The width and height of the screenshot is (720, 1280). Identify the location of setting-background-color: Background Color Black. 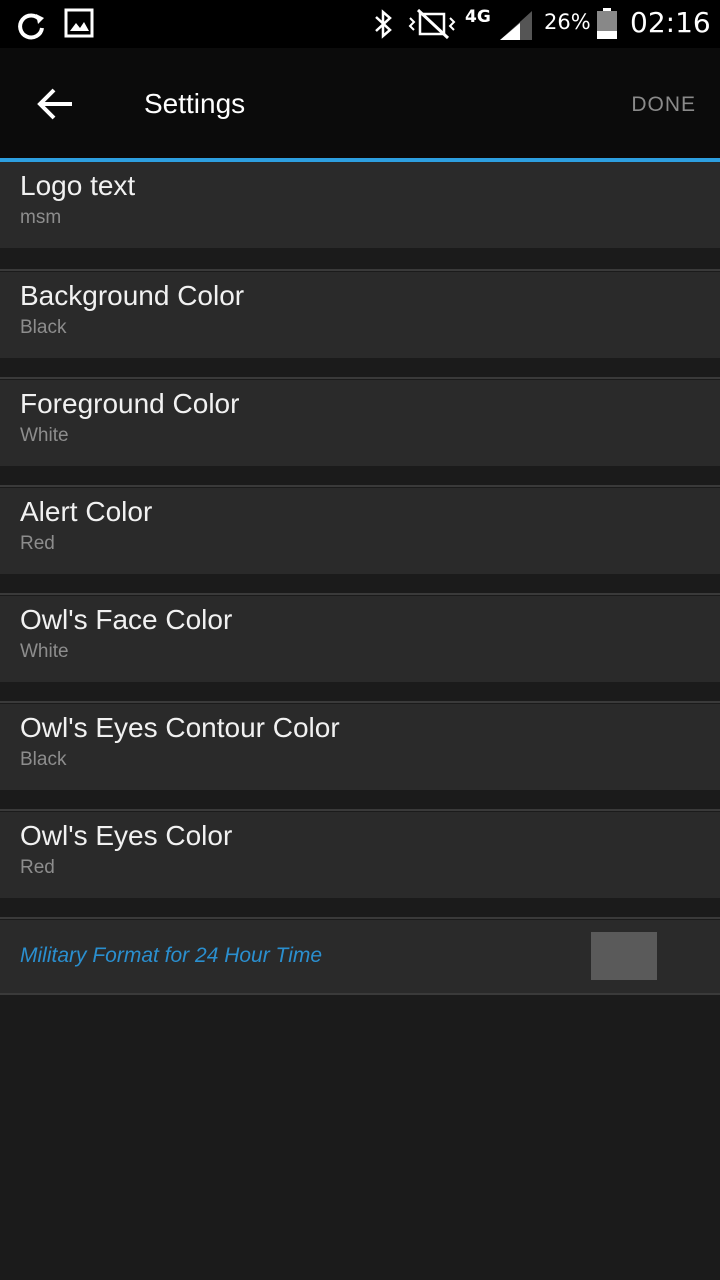
(360, 315).